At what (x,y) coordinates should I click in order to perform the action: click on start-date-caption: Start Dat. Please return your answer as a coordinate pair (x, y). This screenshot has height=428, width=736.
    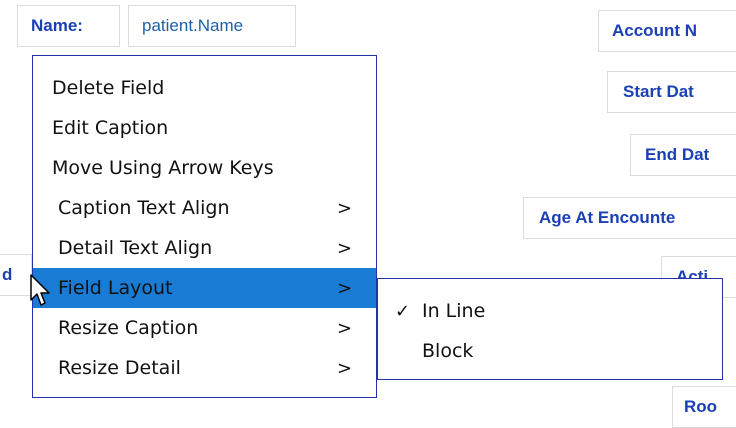
    Looking at the image, I should click on (671, 92).